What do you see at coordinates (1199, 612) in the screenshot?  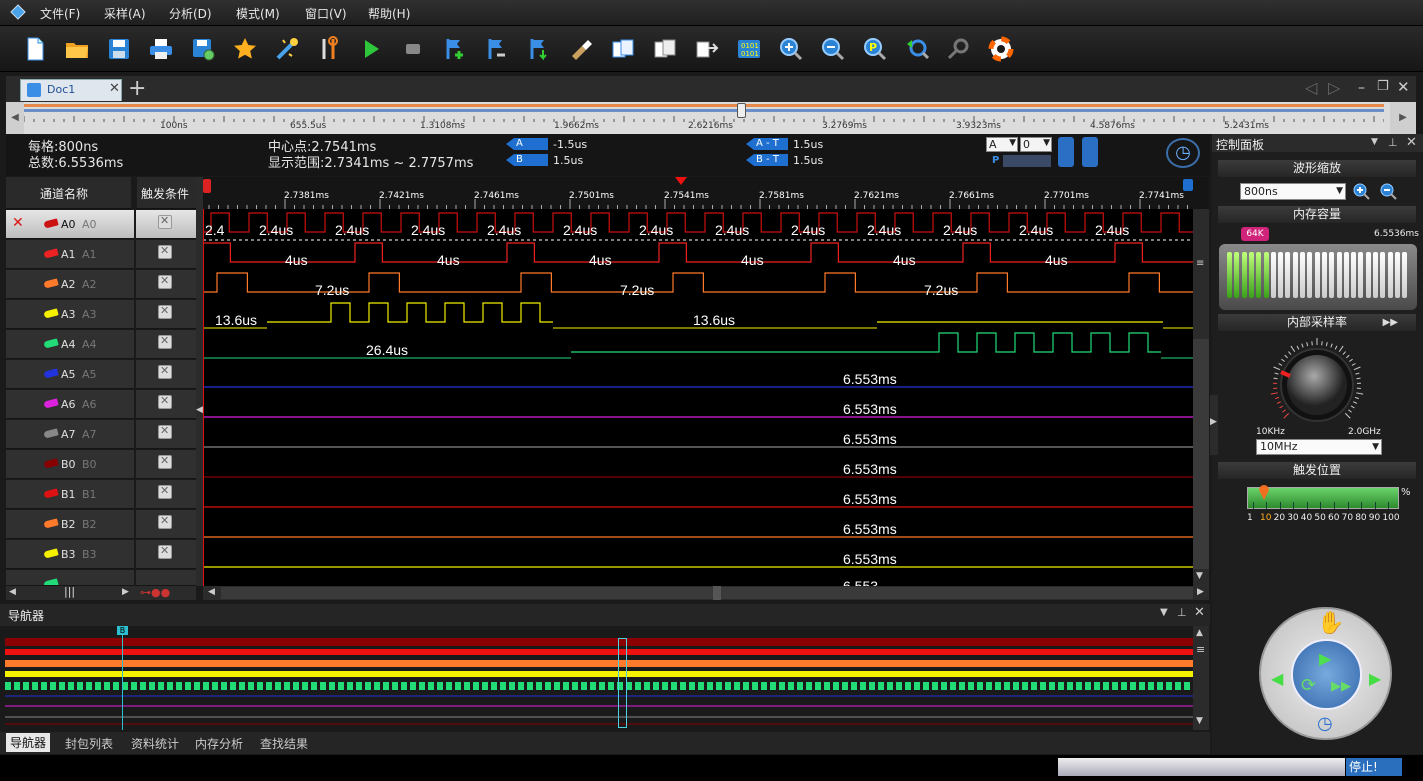 I see `close-panel-icon: ✕` at bounding box center [1199, 612].